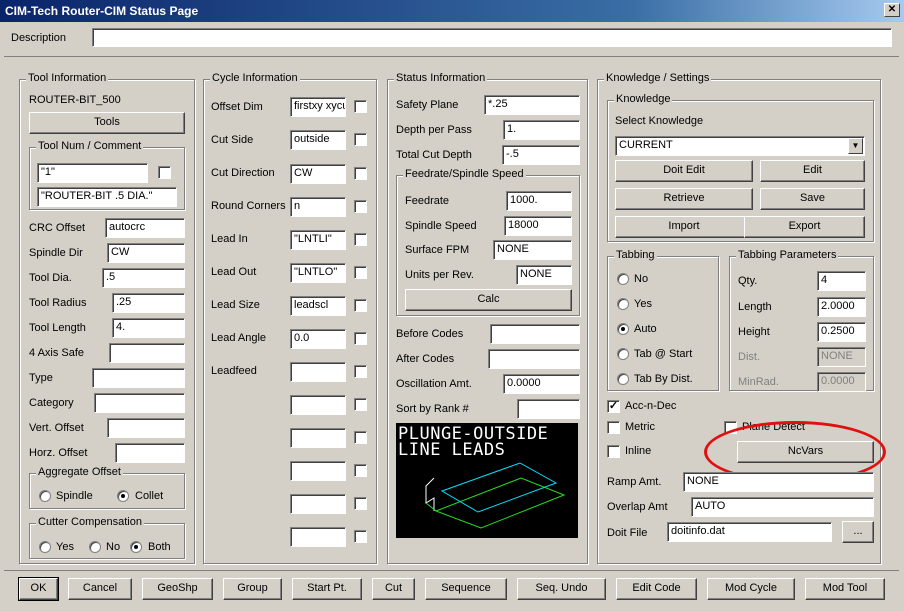  Describe the element at coordinates (623, 304) in the screenshot. I see `tabbing-yes-radio` at that location.